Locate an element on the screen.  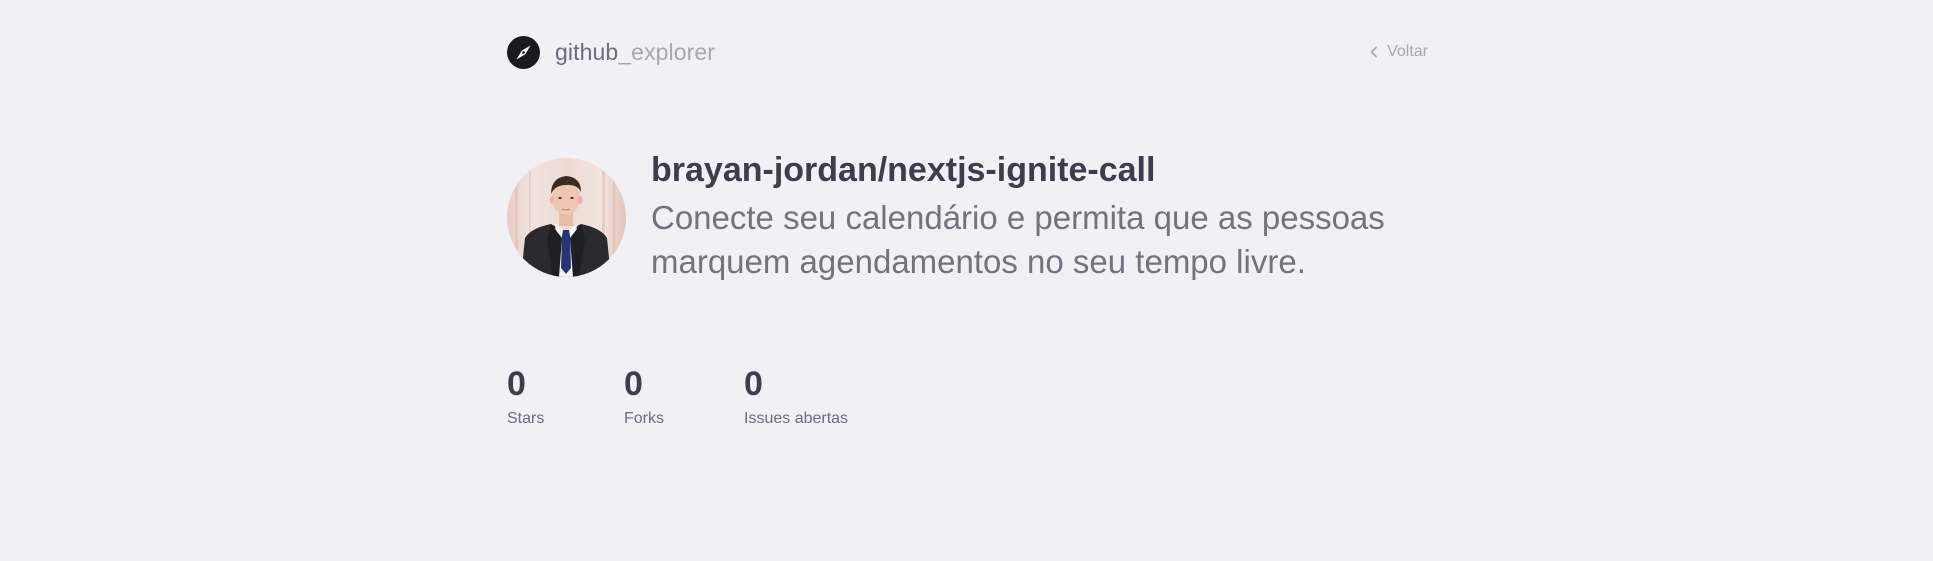
stat-forks-label: Forks is located at coordinates (644, 418).